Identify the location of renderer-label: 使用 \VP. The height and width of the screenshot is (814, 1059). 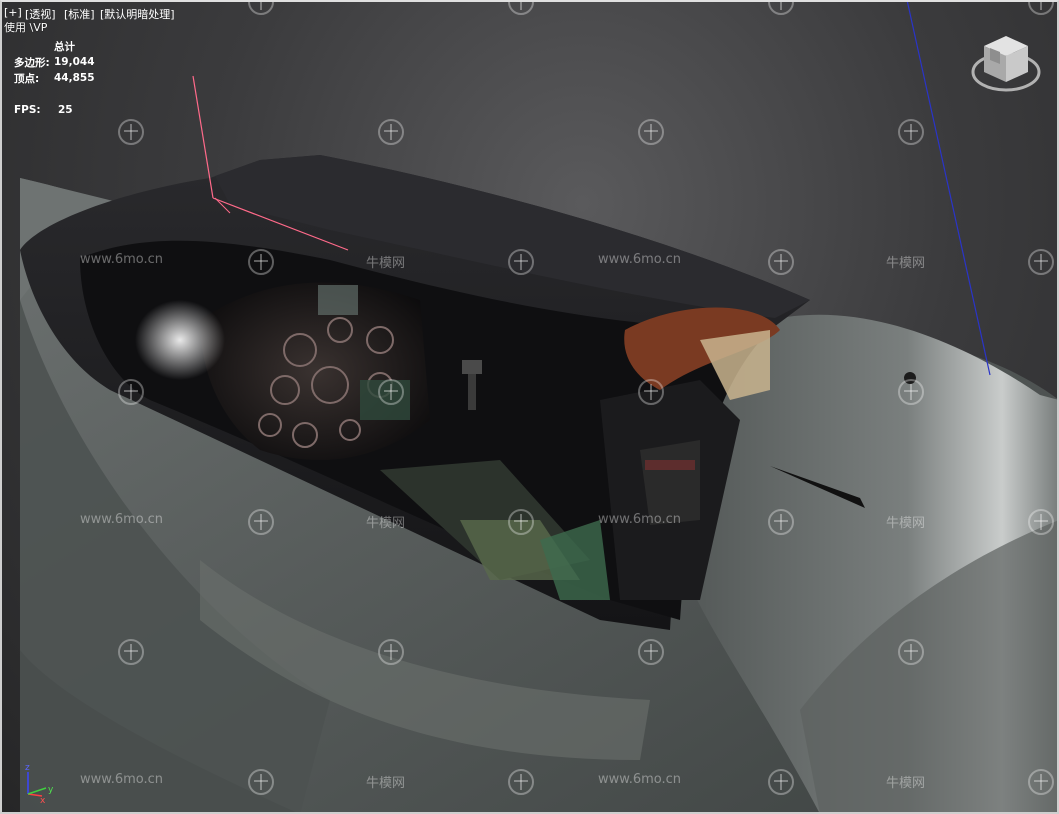
(26, 27).